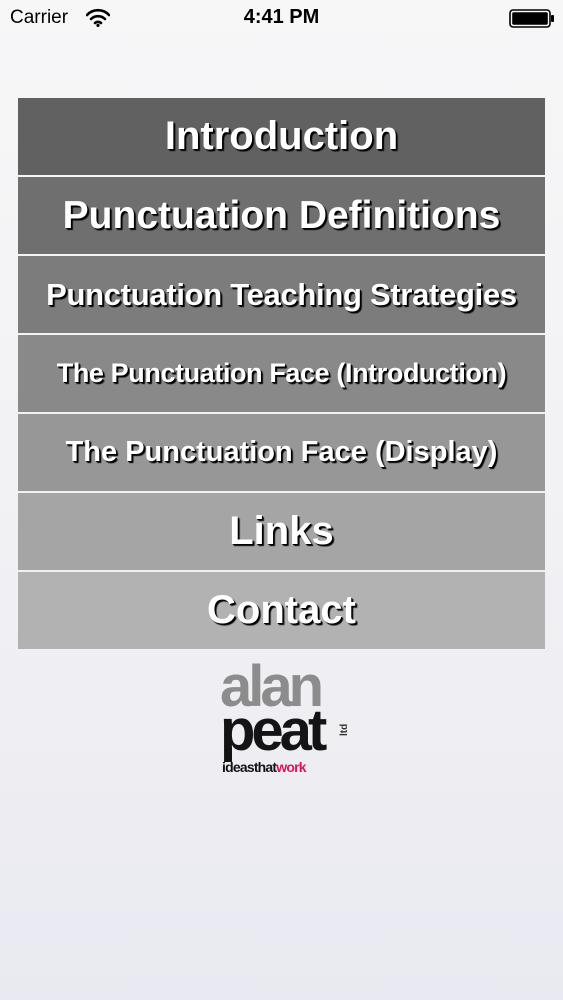 The height and width of the screenshot is (1000, 563). I want to click on menu-item-punctuation-definitions: Punctuation Definitions, so click(281, 215).